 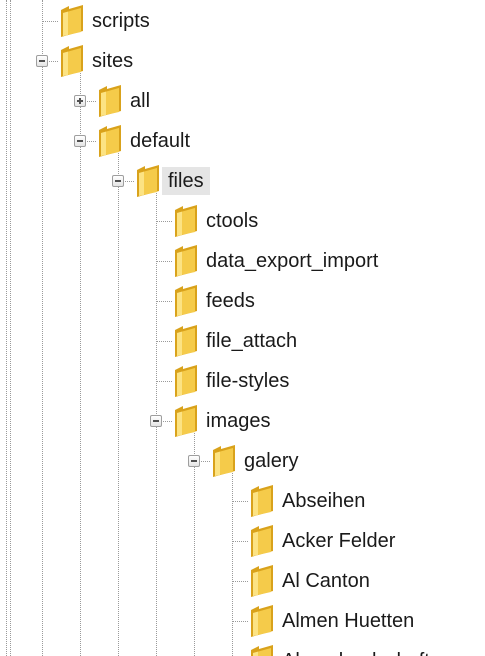 I want to click on folder-label: files, so click(x=186, y=181).